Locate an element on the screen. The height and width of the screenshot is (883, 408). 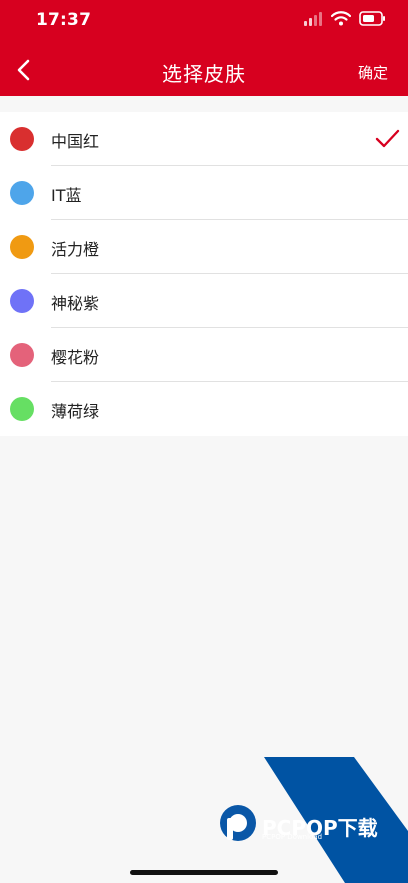
navigation-bar: 选择皮肤 确定 is located at coordinates (204, 70).